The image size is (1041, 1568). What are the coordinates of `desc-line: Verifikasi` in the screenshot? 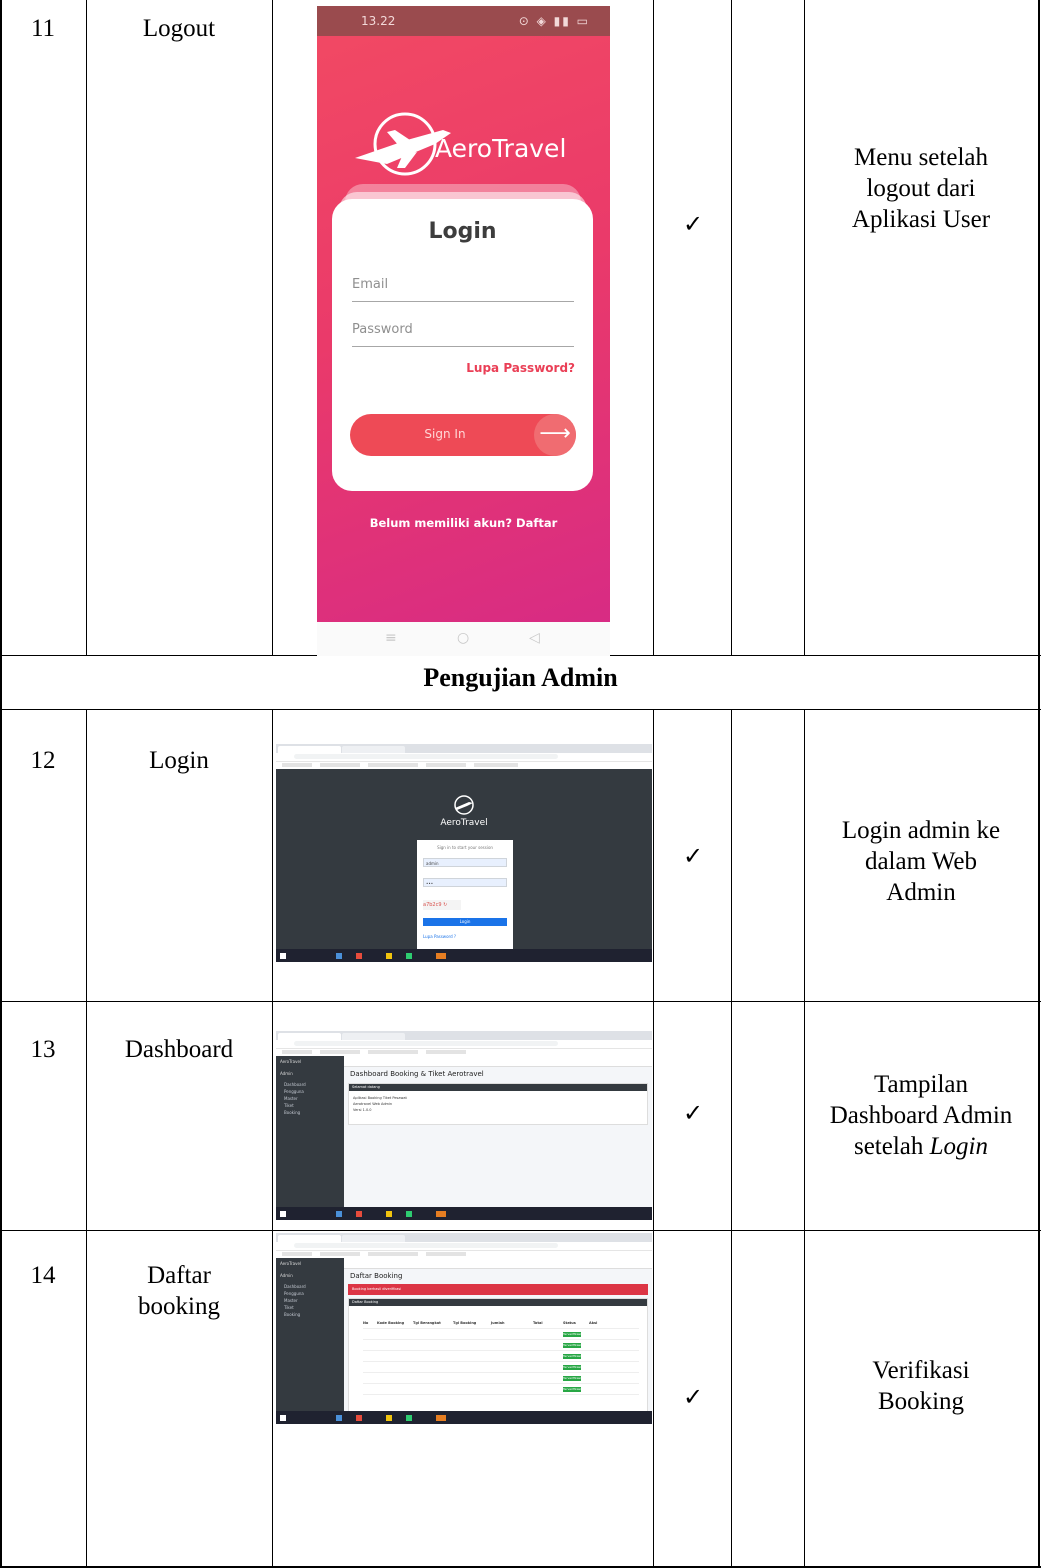 It's located at (921, 1370).